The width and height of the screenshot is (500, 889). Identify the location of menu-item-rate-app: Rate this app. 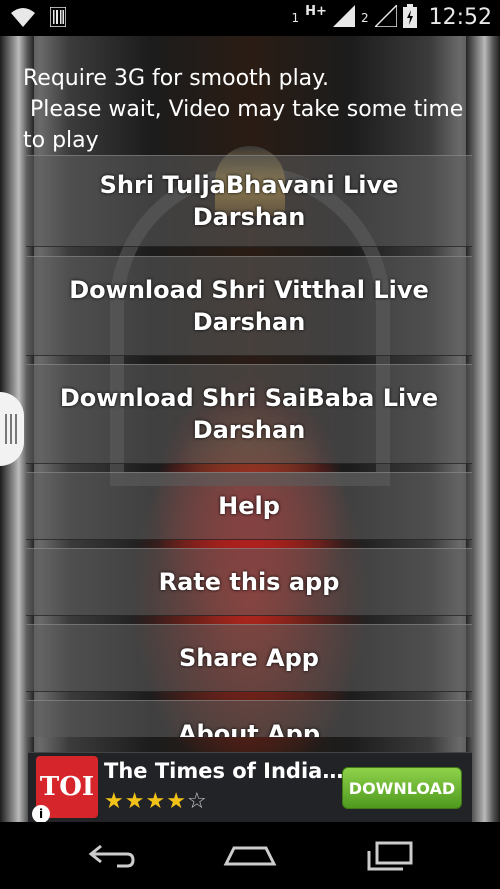
(249, 582).